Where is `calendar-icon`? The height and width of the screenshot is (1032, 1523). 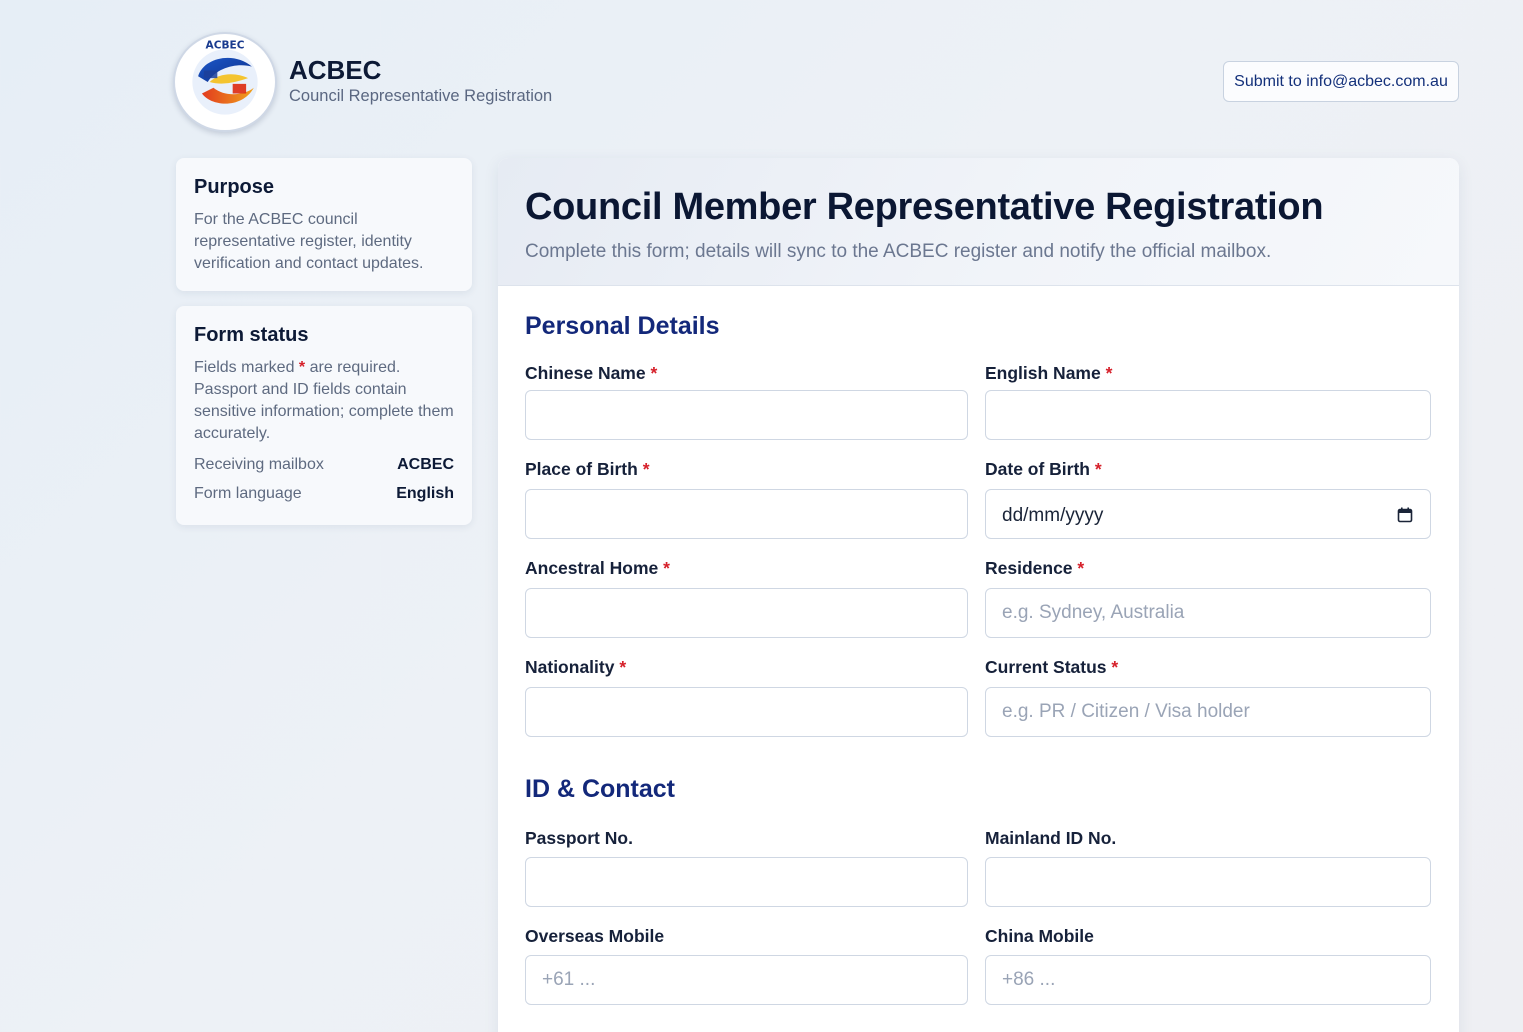
calendar-icon is located at coordinates (1405, 515).